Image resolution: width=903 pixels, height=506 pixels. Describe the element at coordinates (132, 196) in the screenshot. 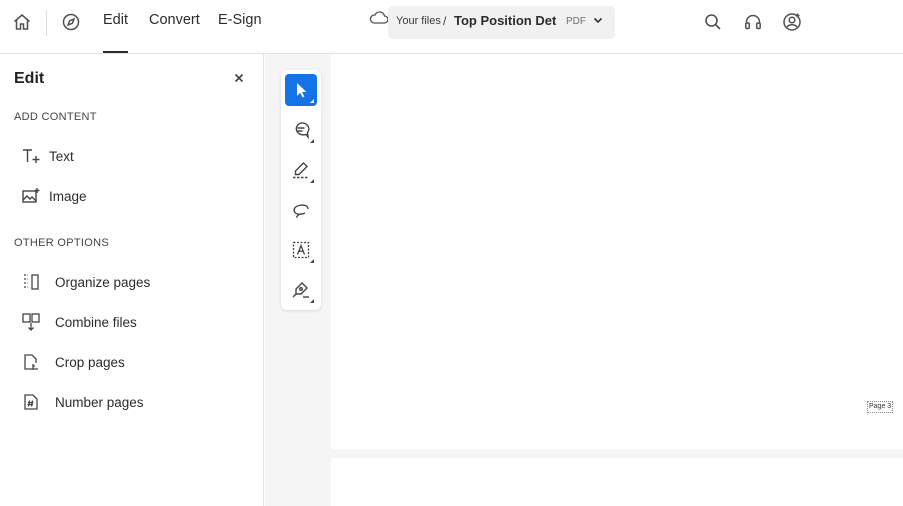

I see `add-image-button: Image` at that location.